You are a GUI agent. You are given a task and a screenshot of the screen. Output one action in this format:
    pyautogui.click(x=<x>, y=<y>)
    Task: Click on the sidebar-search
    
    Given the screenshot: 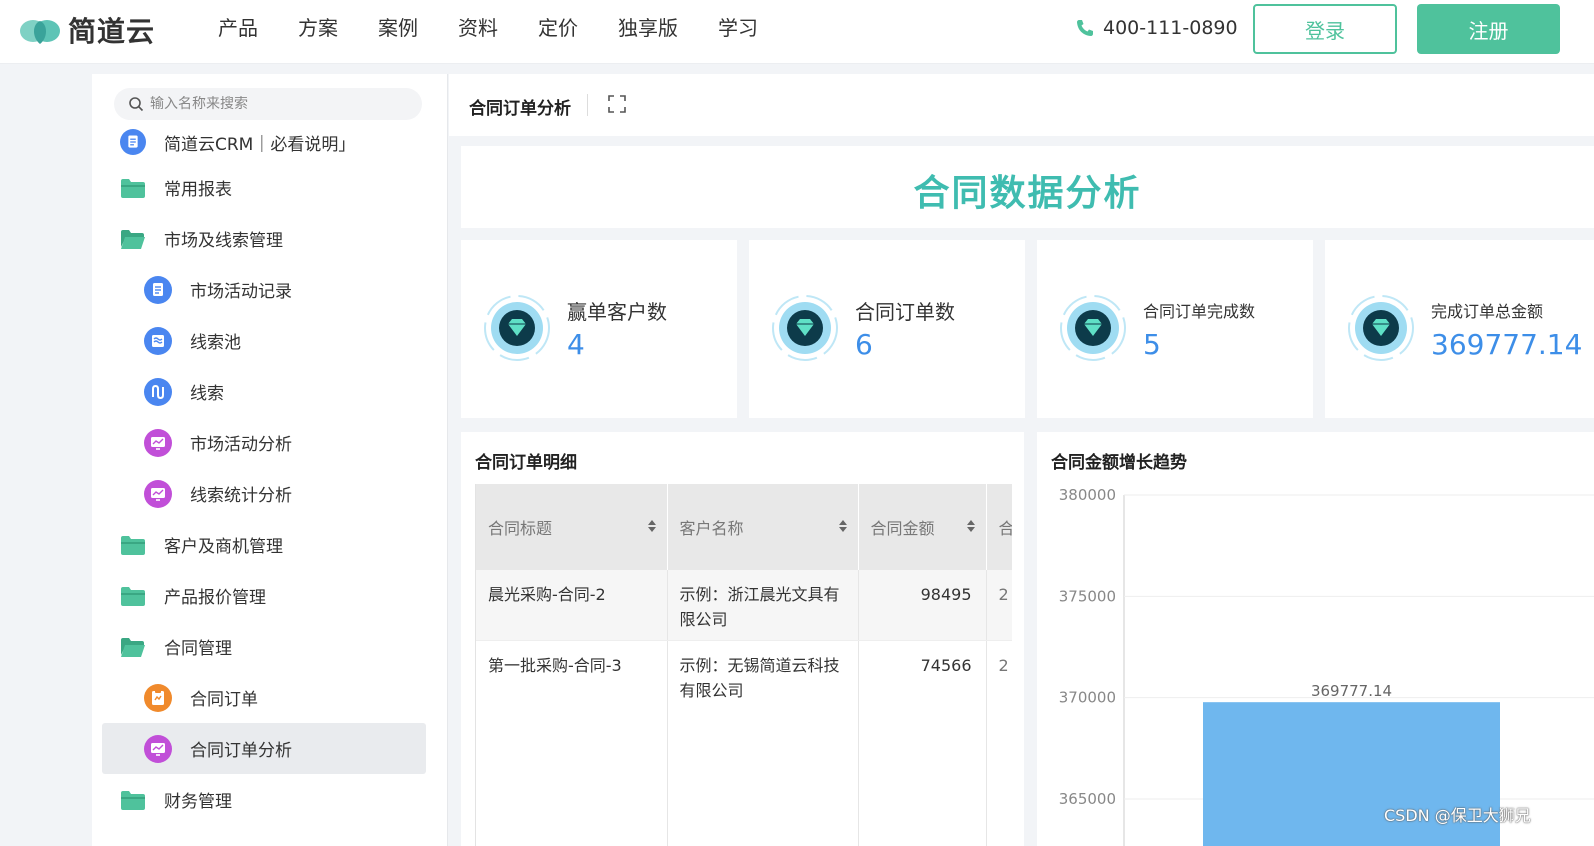 What is the action you would take?
    pyautogui.click(x=268, y=104)
    